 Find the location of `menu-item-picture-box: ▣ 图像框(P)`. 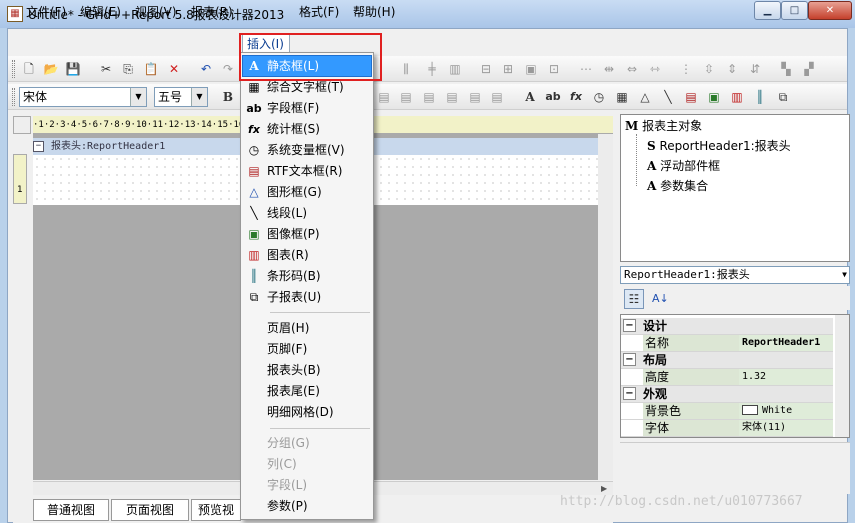

menu-item-picture-box: ▣ 图像框(P) is located at coordinates (307, 234).